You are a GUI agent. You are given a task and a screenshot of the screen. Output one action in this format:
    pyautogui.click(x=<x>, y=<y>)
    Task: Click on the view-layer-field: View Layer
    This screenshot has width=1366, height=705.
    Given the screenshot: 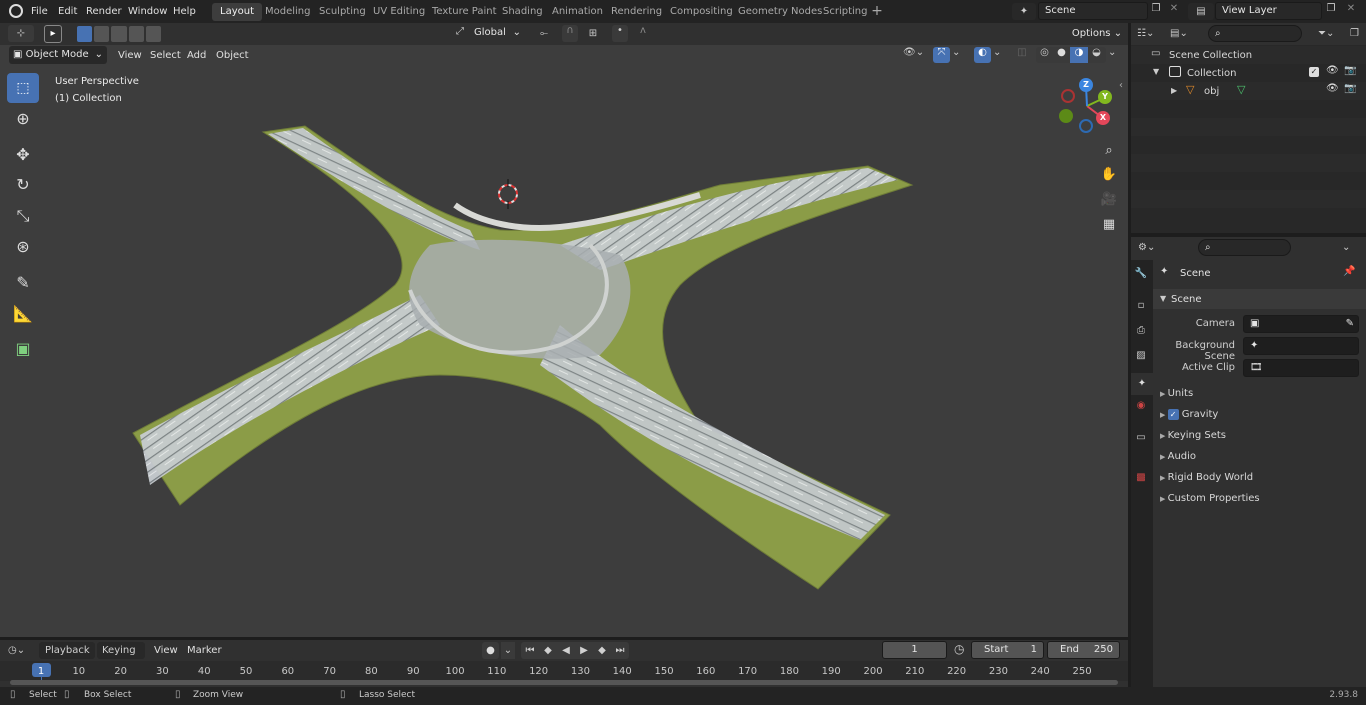 What is the action you would take?
    pyautogui.click(x=1268, y=11)
    